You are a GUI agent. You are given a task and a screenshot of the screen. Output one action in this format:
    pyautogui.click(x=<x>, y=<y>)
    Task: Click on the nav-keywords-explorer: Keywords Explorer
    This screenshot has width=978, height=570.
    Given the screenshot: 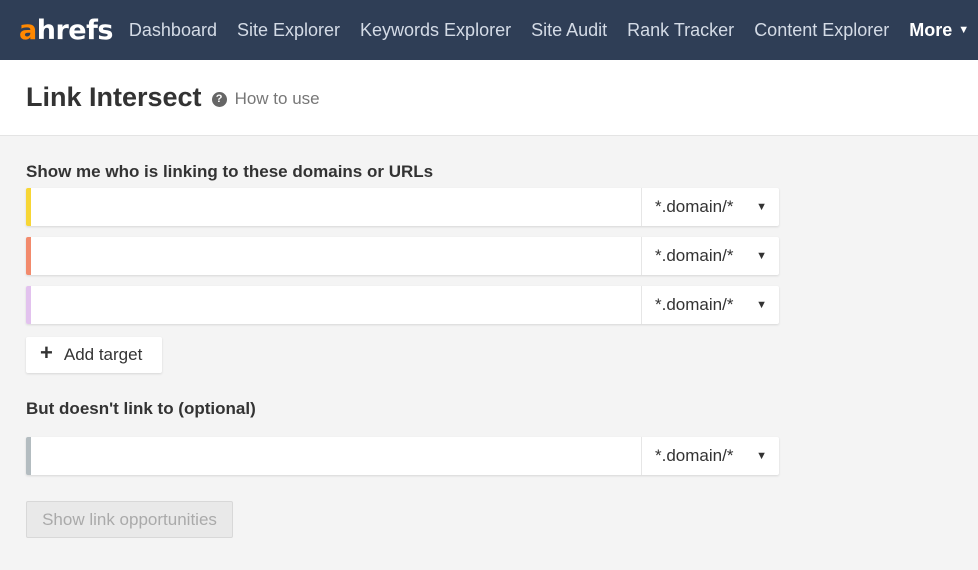 What is the action you would take?
    pyautogui.click(x=435, y=30)
    